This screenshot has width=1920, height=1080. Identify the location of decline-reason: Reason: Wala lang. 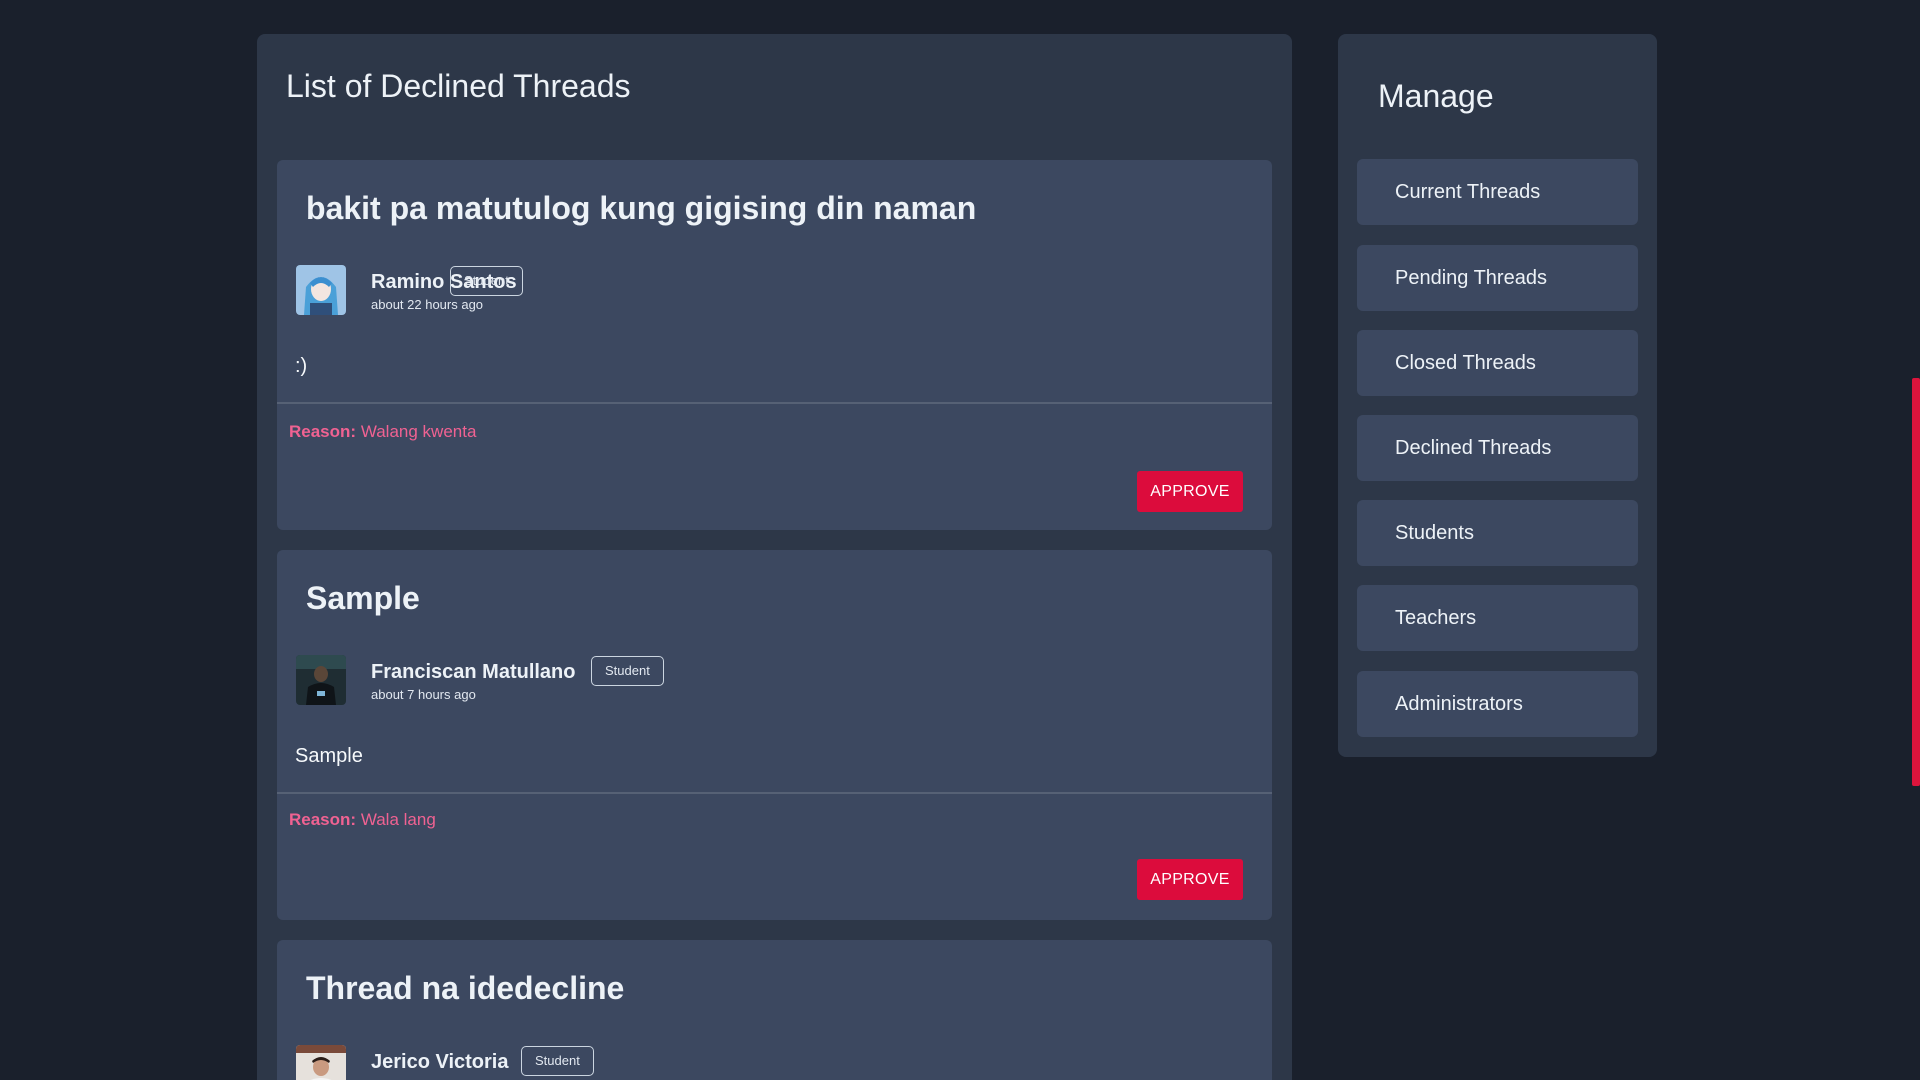
(362, 820).